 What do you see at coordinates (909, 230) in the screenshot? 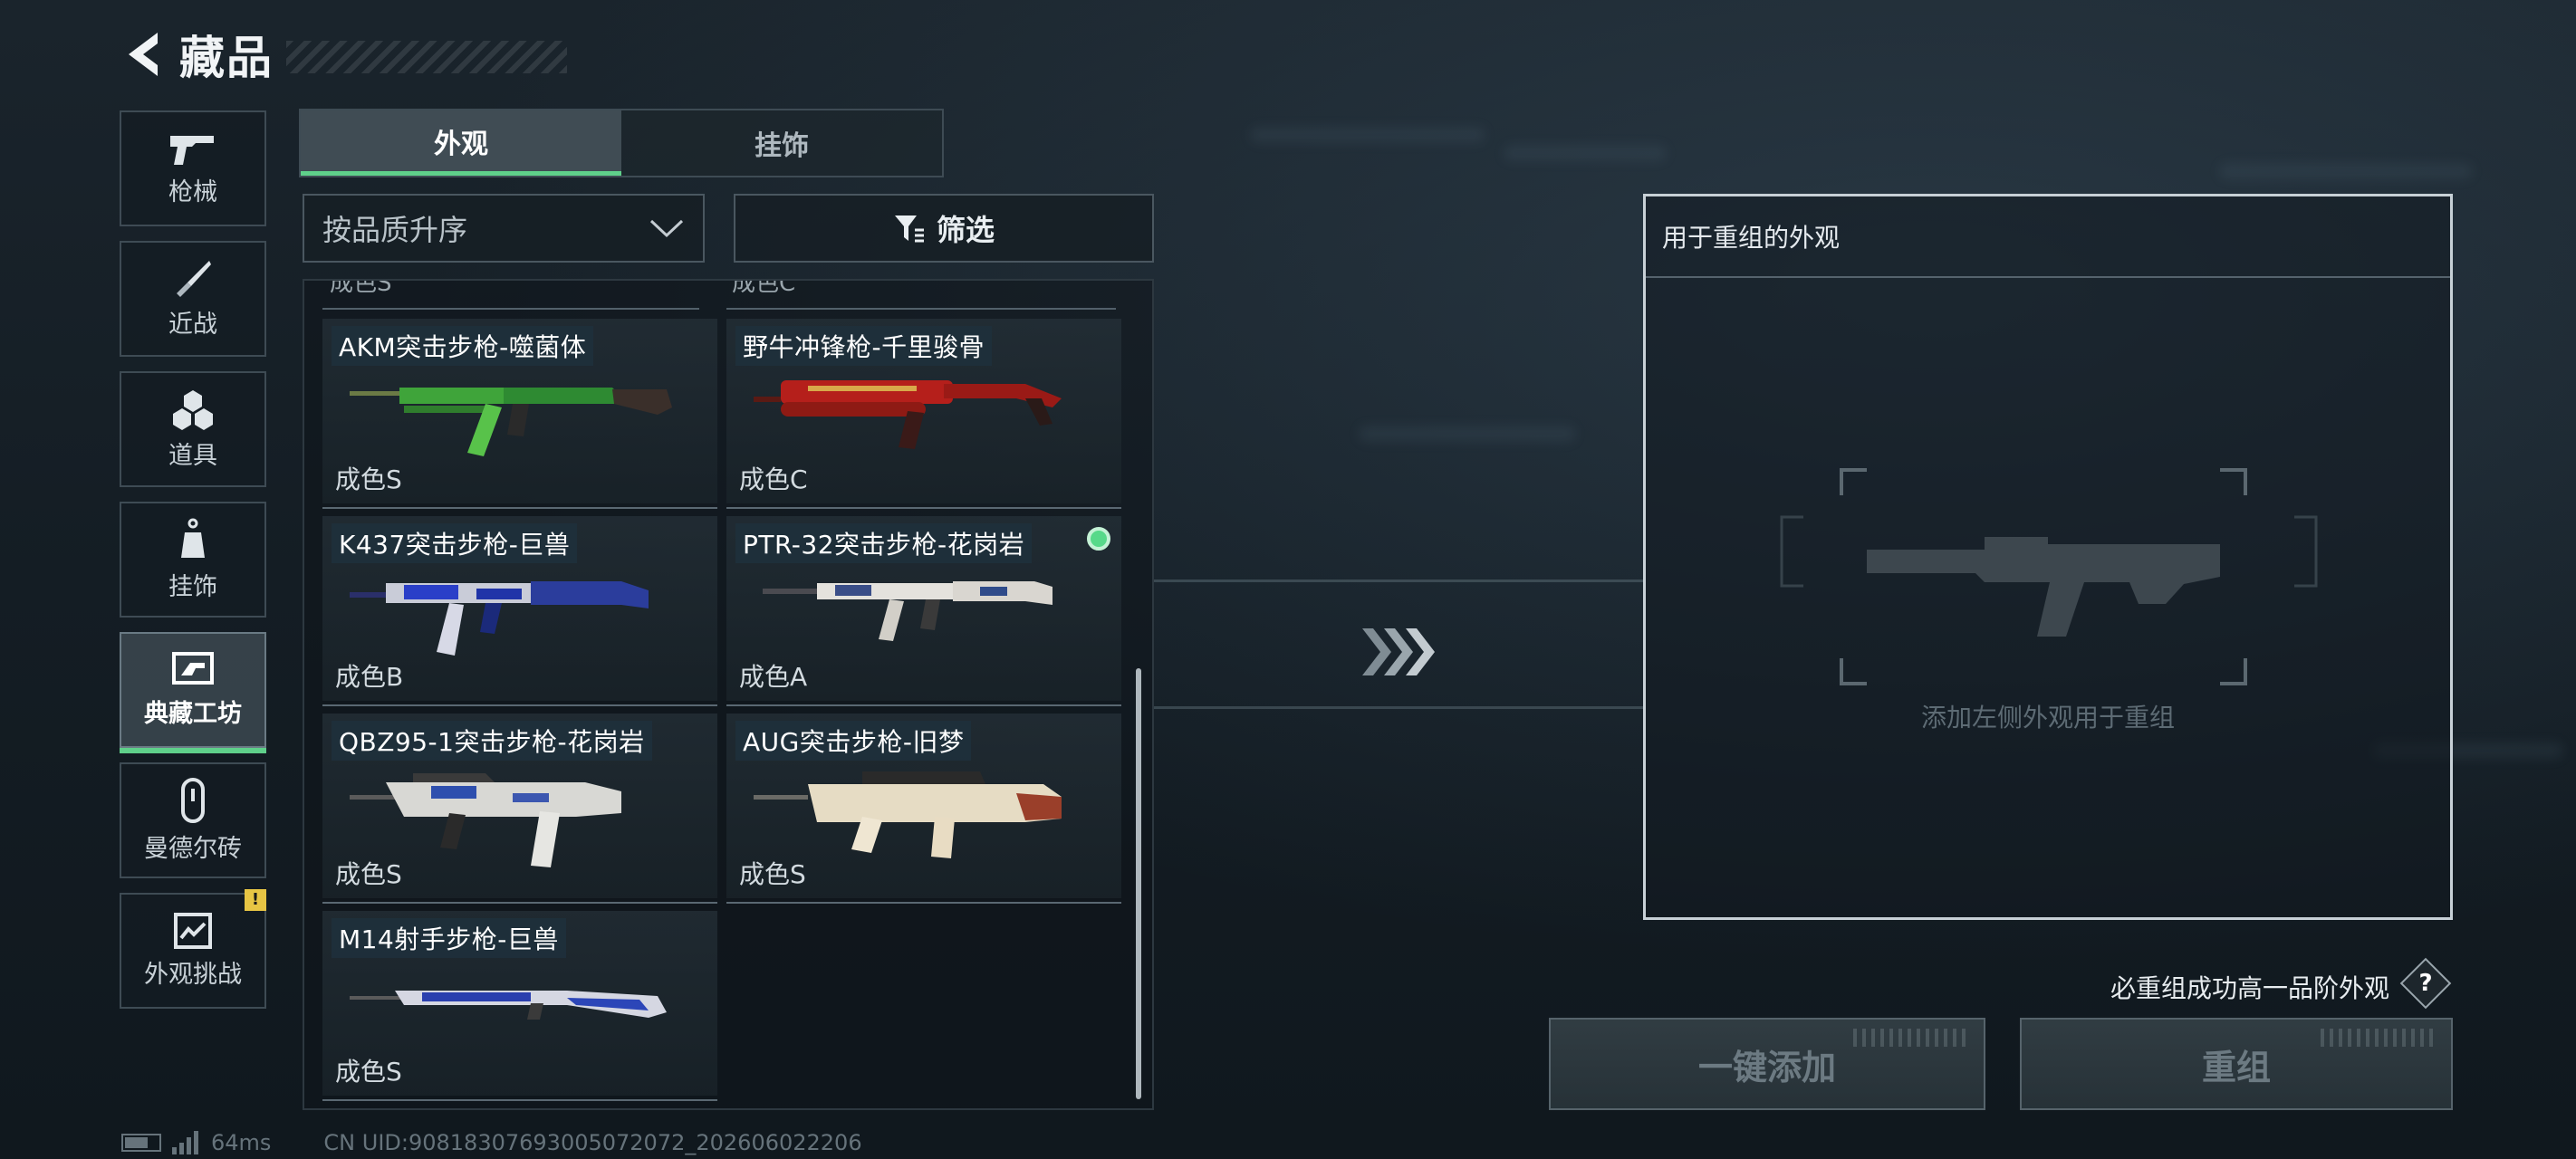
I see `filter-icon` at bounding box center [909, 230].